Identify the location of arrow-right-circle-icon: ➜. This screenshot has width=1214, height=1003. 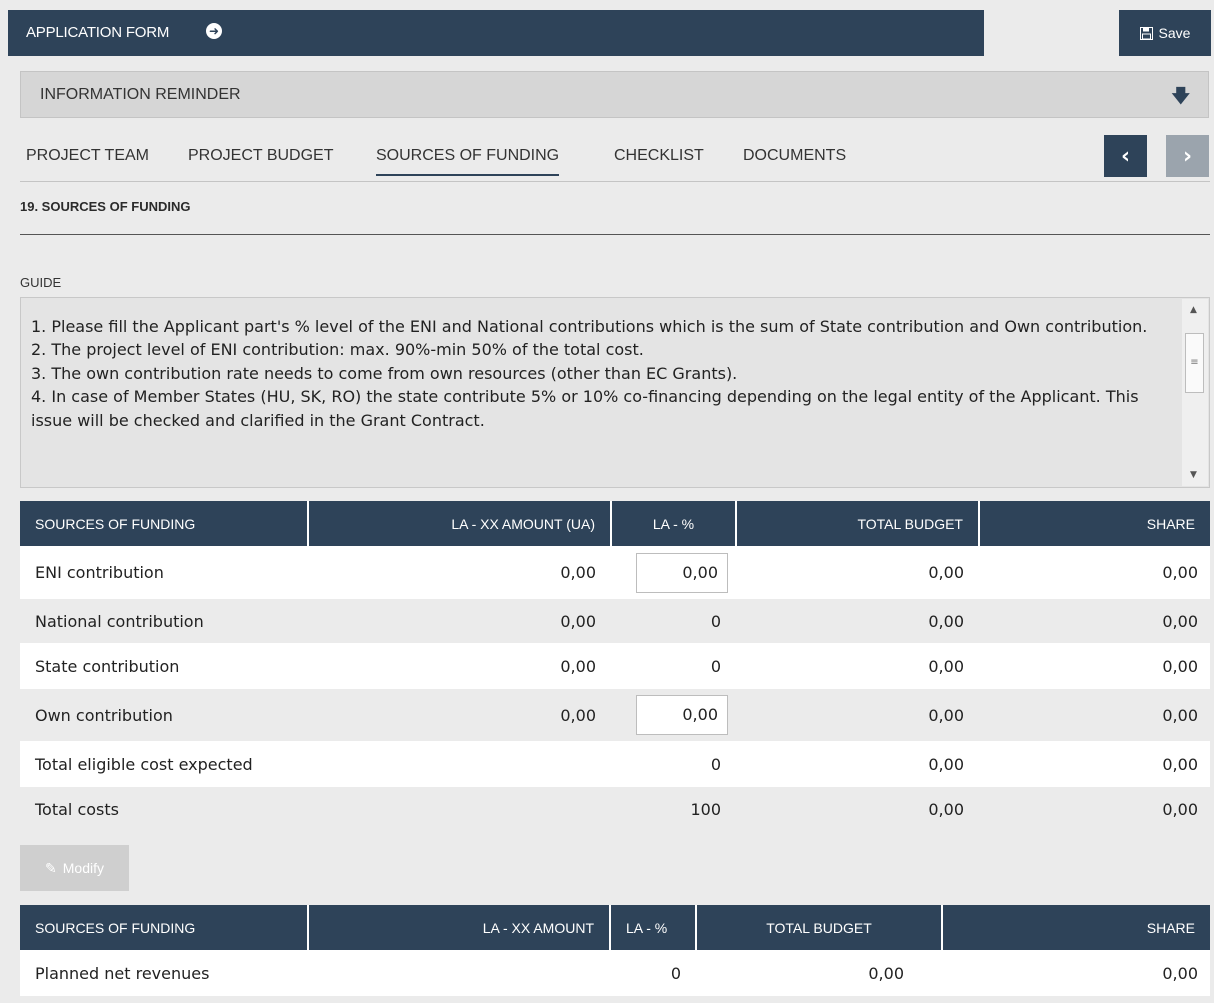
(214, 31).